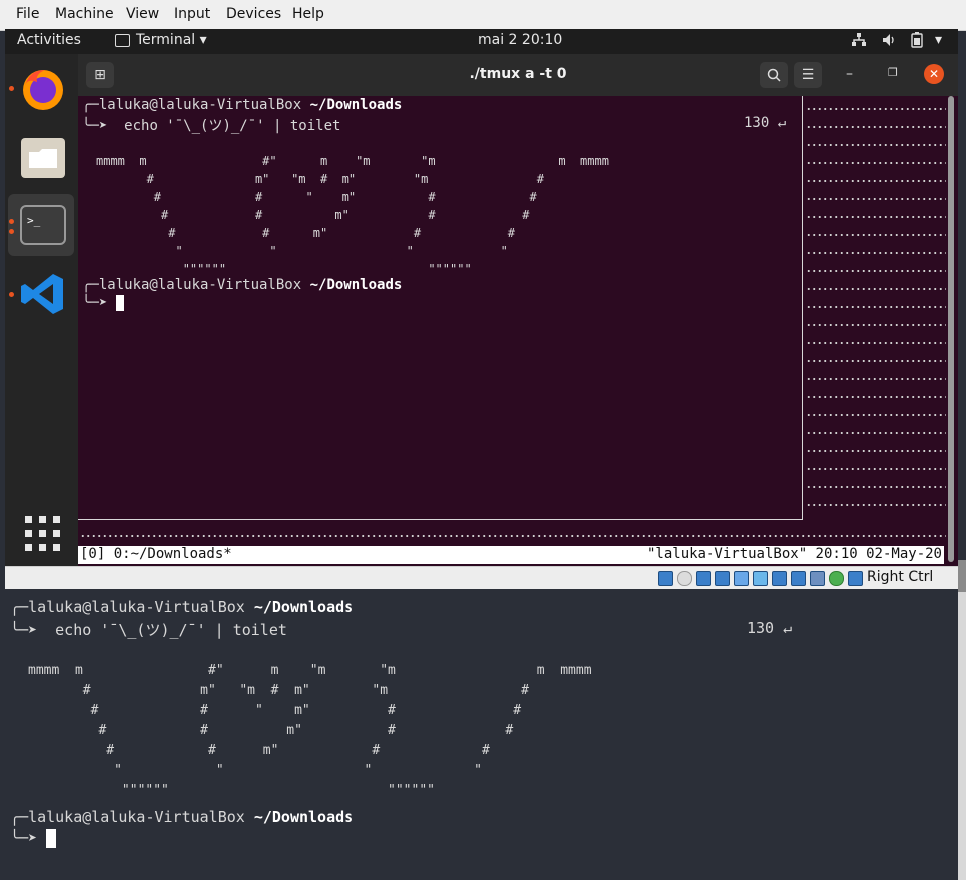 This screenshot has width=966, height=880. What do you see at coordinates (513, 536) in the screenshot?
I see `tmux-dot-row` at bounding box center [513, 536].